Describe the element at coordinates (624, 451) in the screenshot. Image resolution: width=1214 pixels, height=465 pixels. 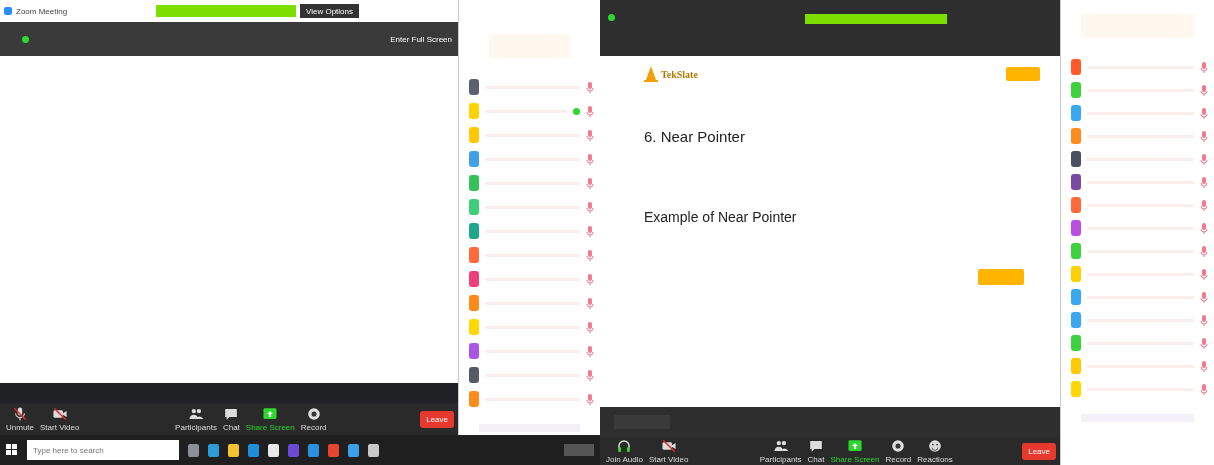
I see `headphones-button: Join Audio` at that location.